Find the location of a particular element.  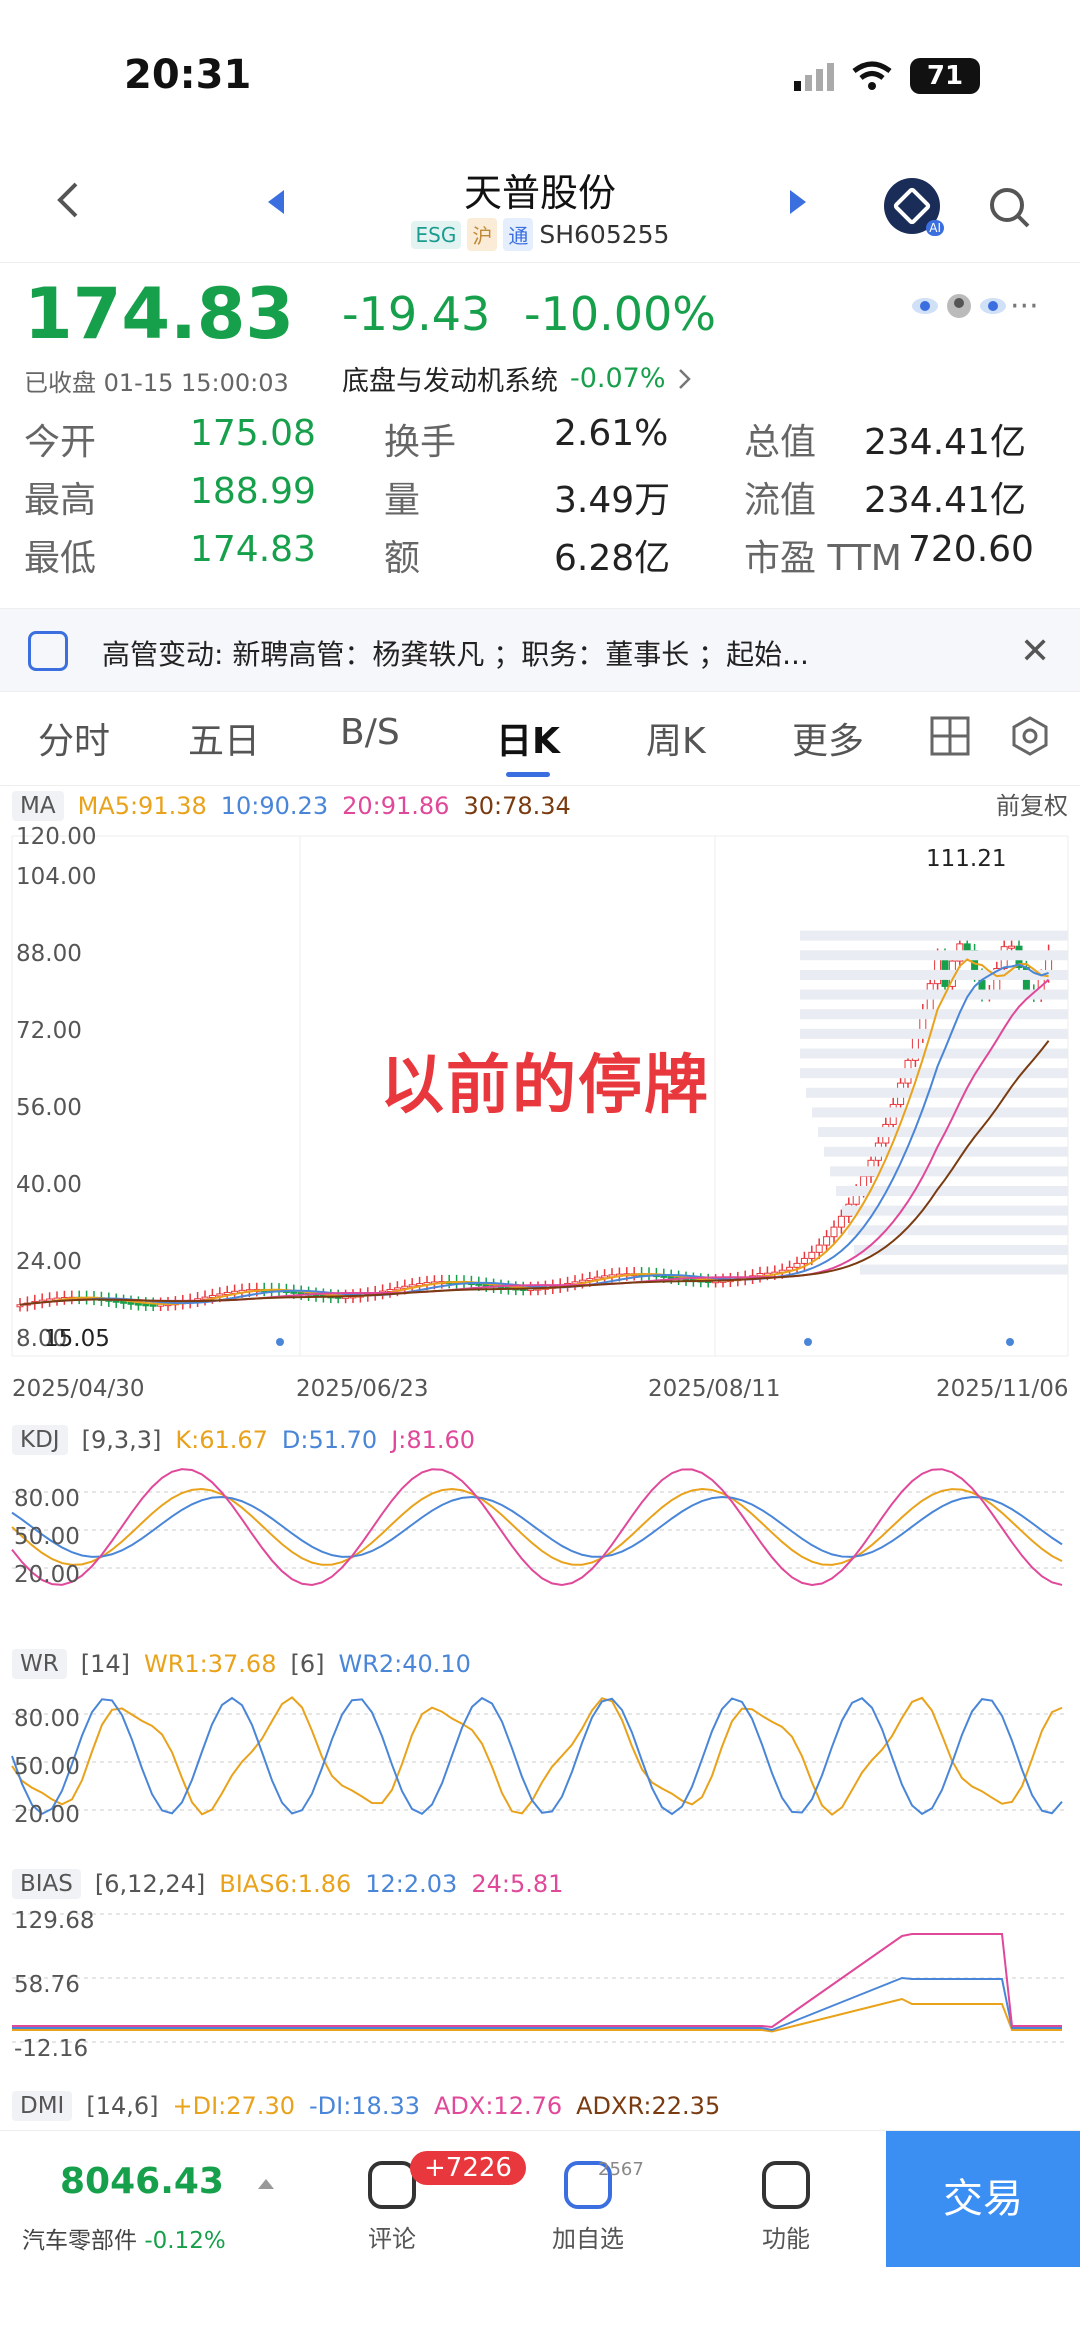

dmi-selector: DMI is located at coordinates (42, 2106).